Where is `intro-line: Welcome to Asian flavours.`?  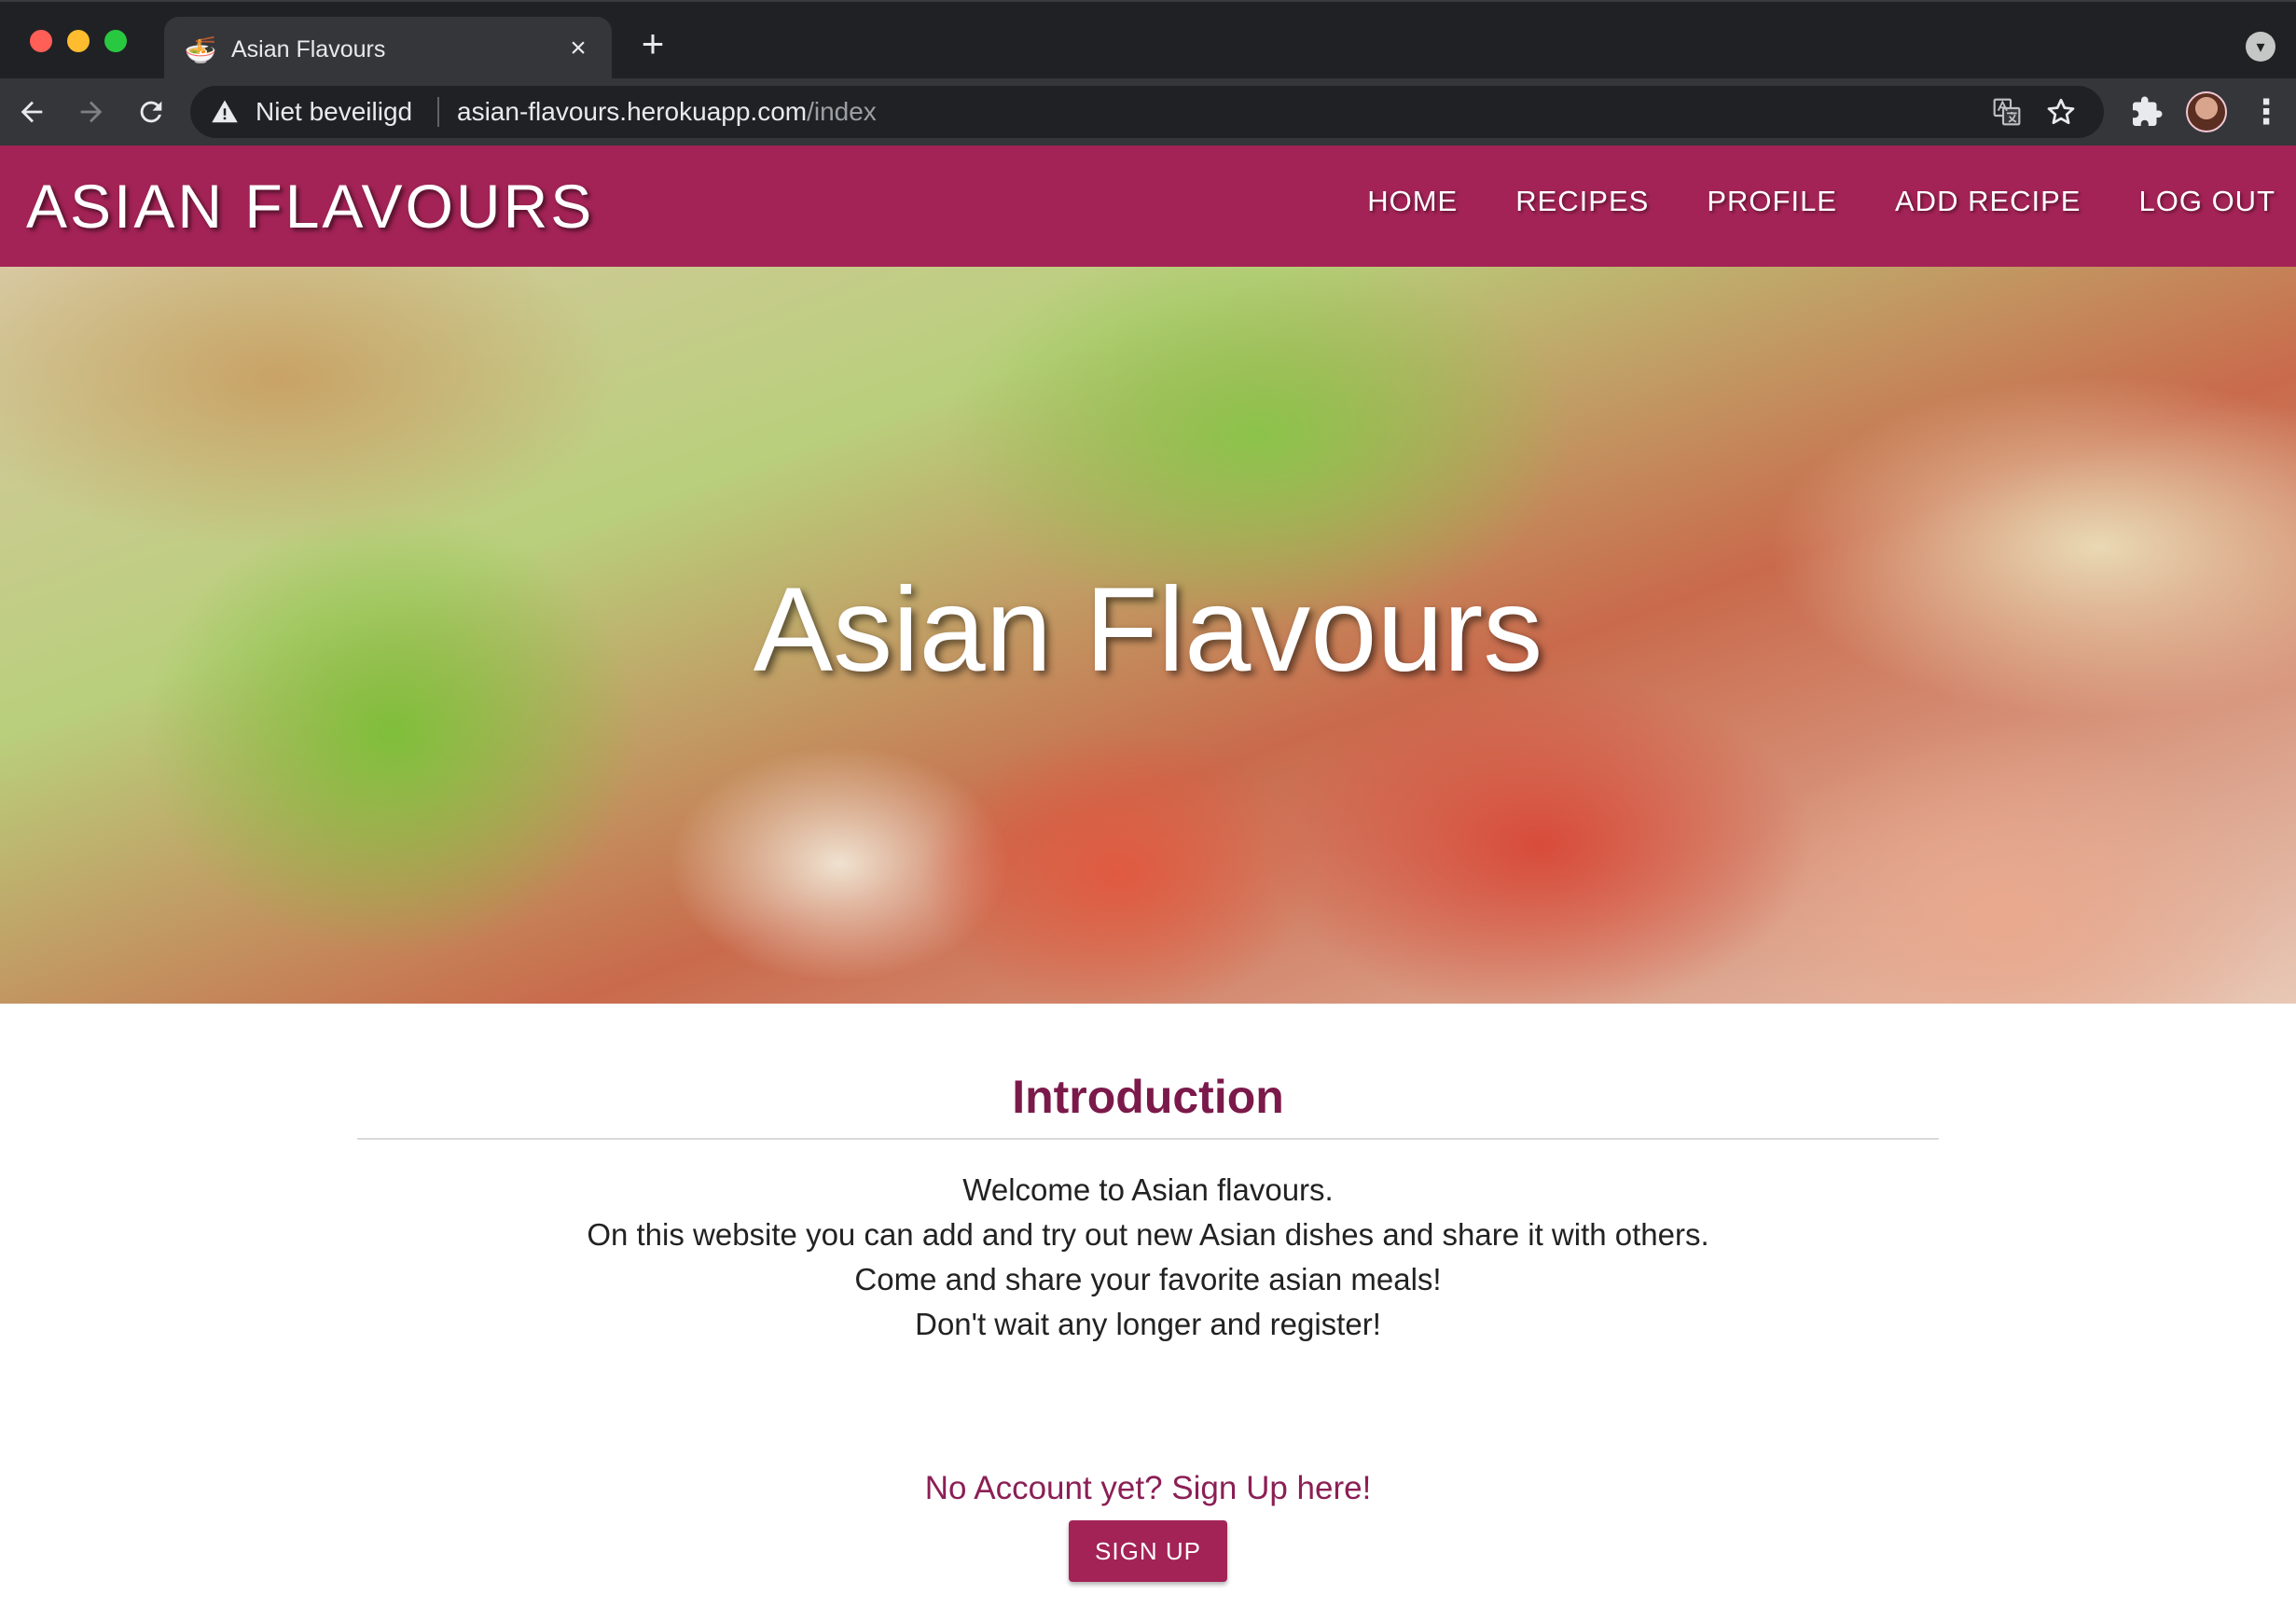
intro-line: Welcome to Asian flavours. is located at coordinates (1148, 1189).